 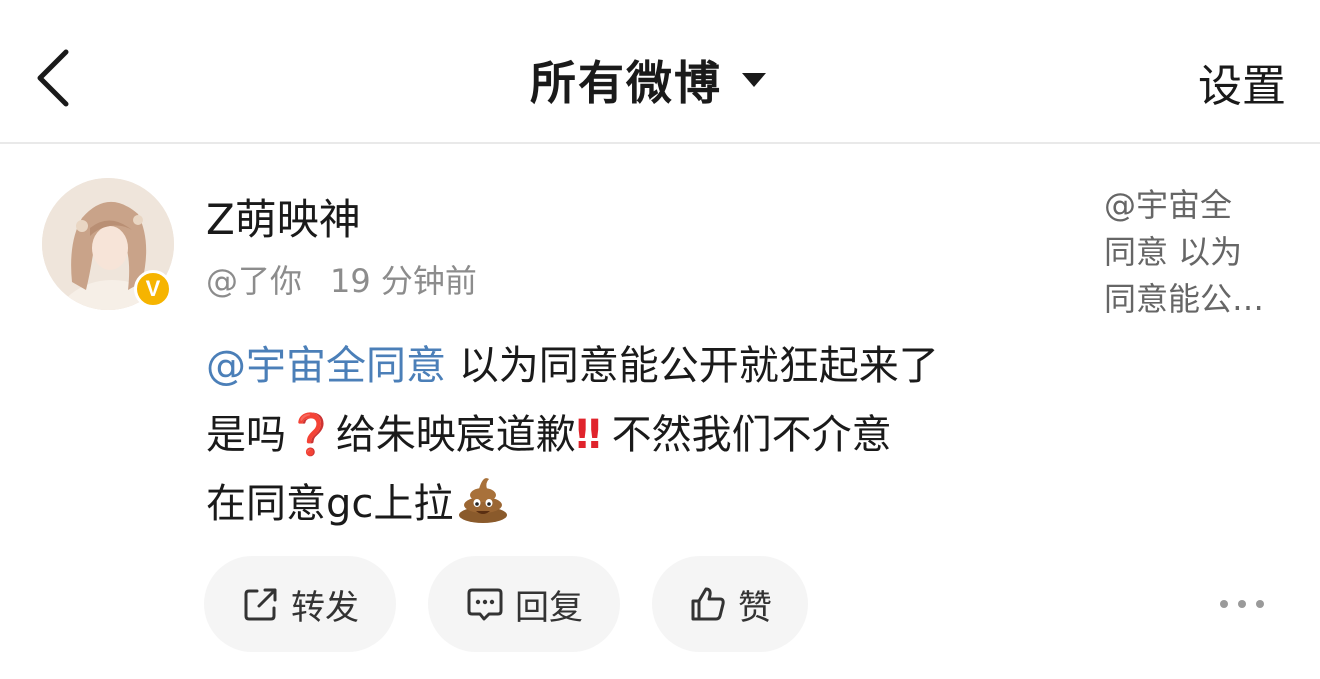 I want to click on content-line: @宇宙全同意 以为同意能公开就狂起来了, so click(x=636, y=366).